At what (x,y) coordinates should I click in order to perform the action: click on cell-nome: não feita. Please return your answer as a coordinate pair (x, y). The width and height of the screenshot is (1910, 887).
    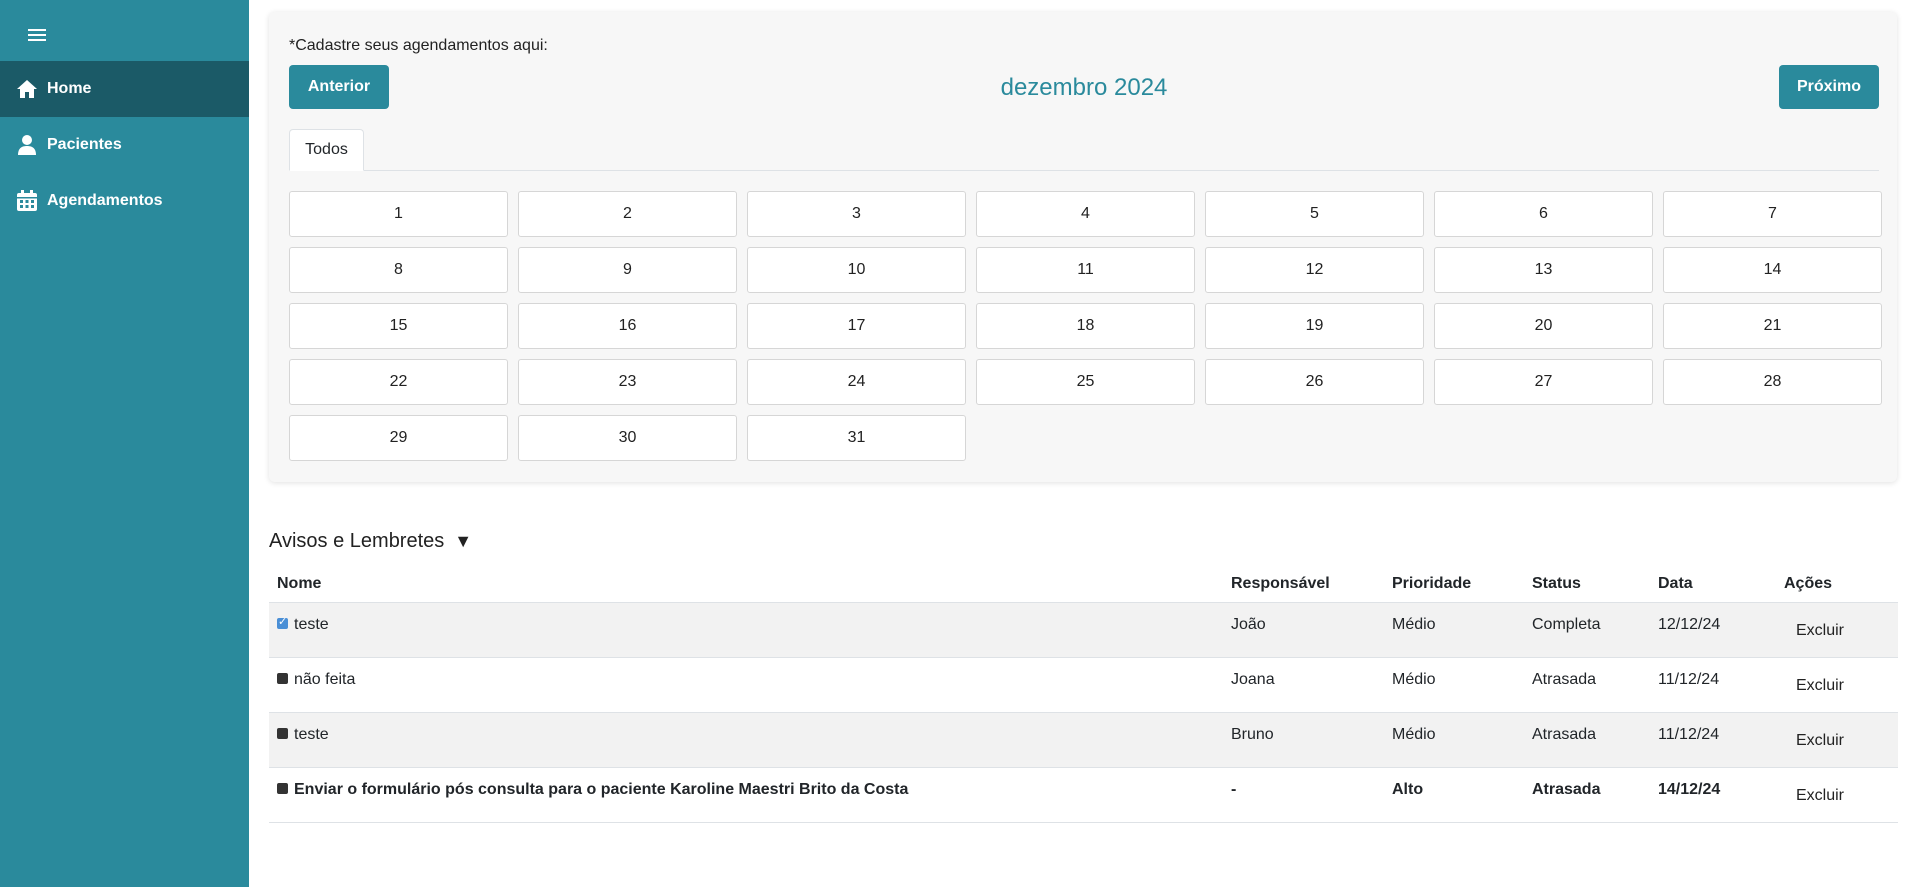
    Looking at the image, I should click on (746, 684).